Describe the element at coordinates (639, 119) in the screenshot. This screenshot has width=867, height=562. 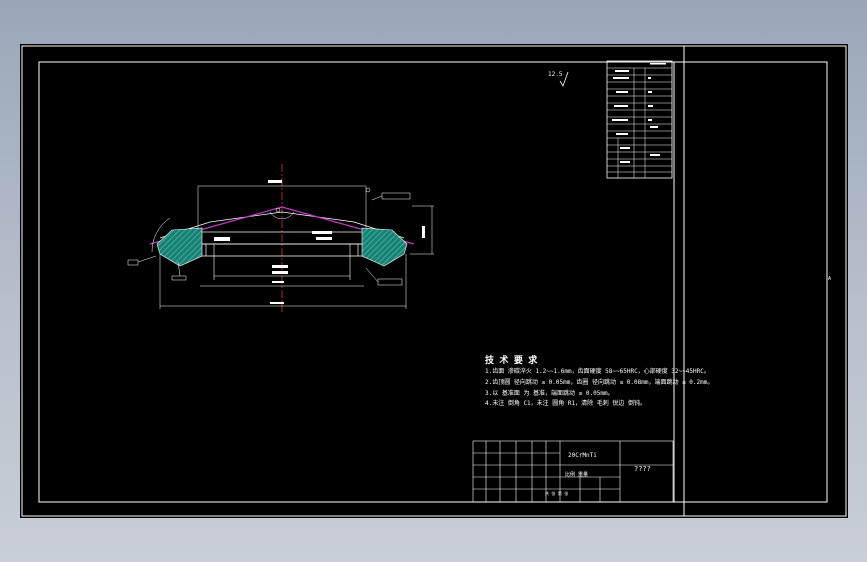
I see `gear-parameter-table` at that location.